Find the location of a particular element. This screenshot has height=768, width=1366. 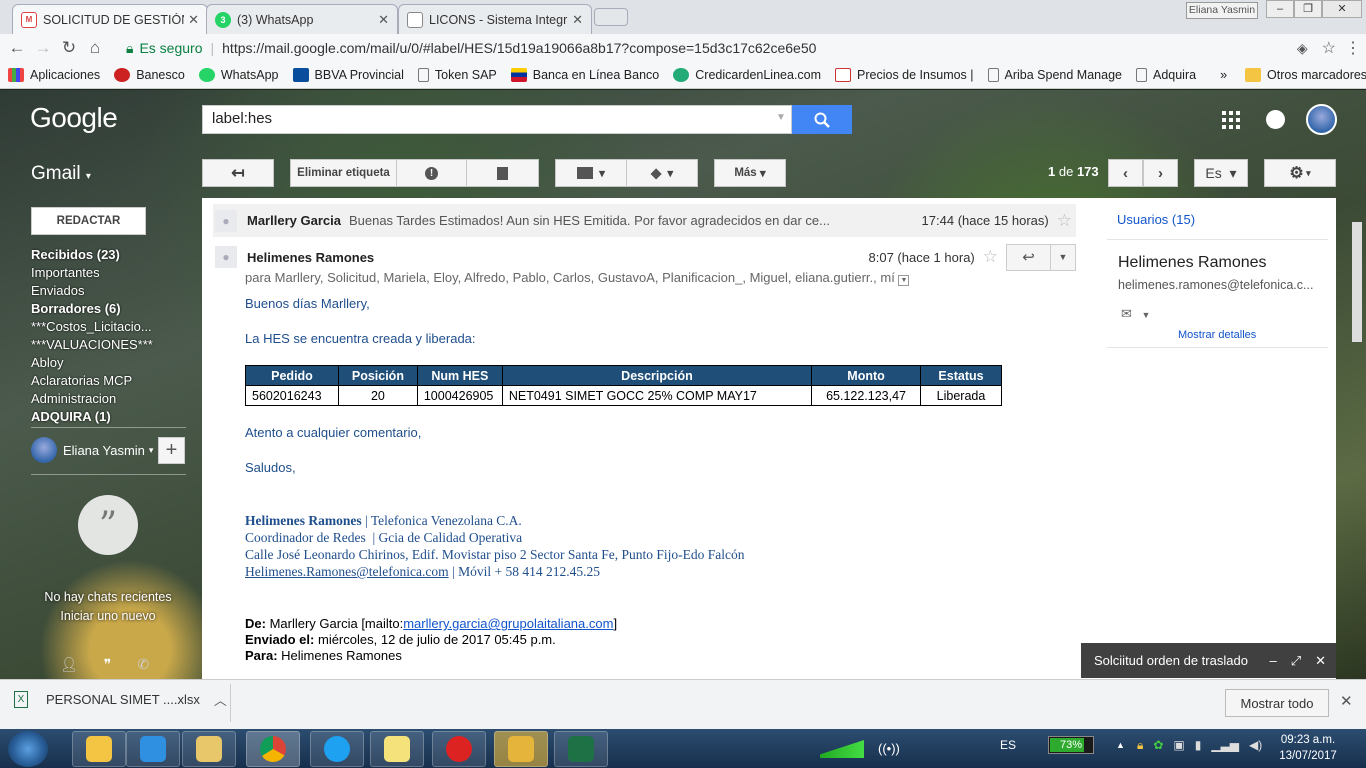

network-status-icon: ▣ is located at coordinates (1178, 745).